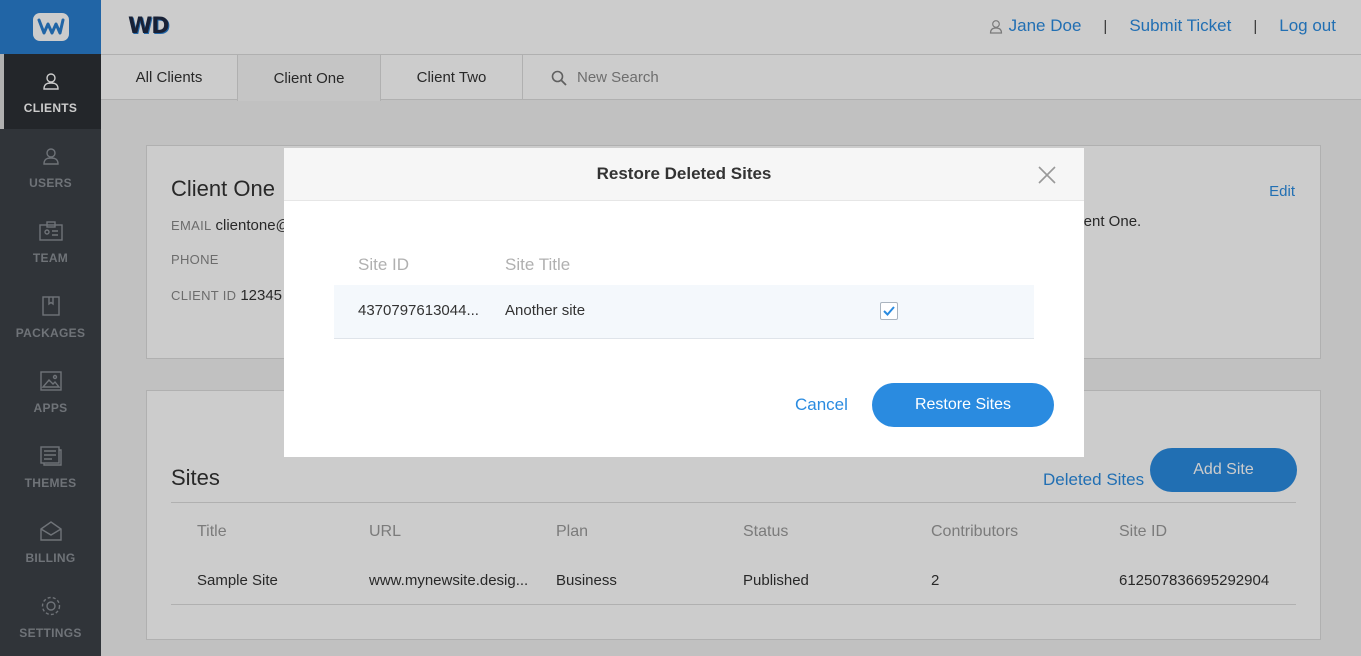 The width and height of the screenshot is (1361, 656). I want to click on cancel-button: Cancel, so click(821, 405).